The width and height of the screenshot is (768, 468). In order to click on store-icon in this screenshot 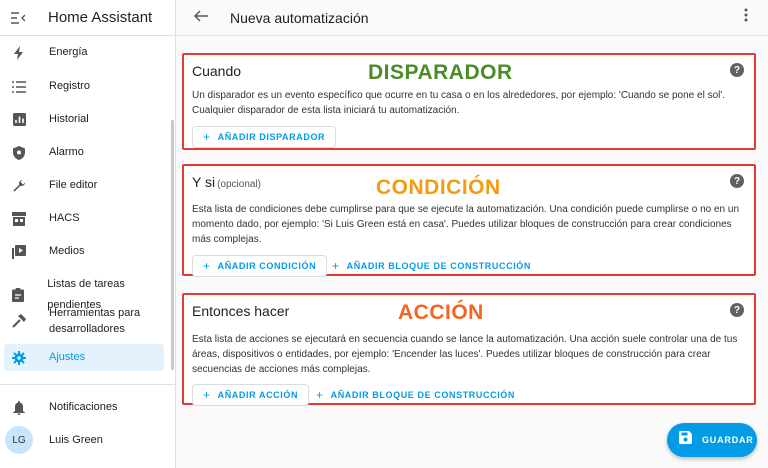, I will do `click(19, 218)`.